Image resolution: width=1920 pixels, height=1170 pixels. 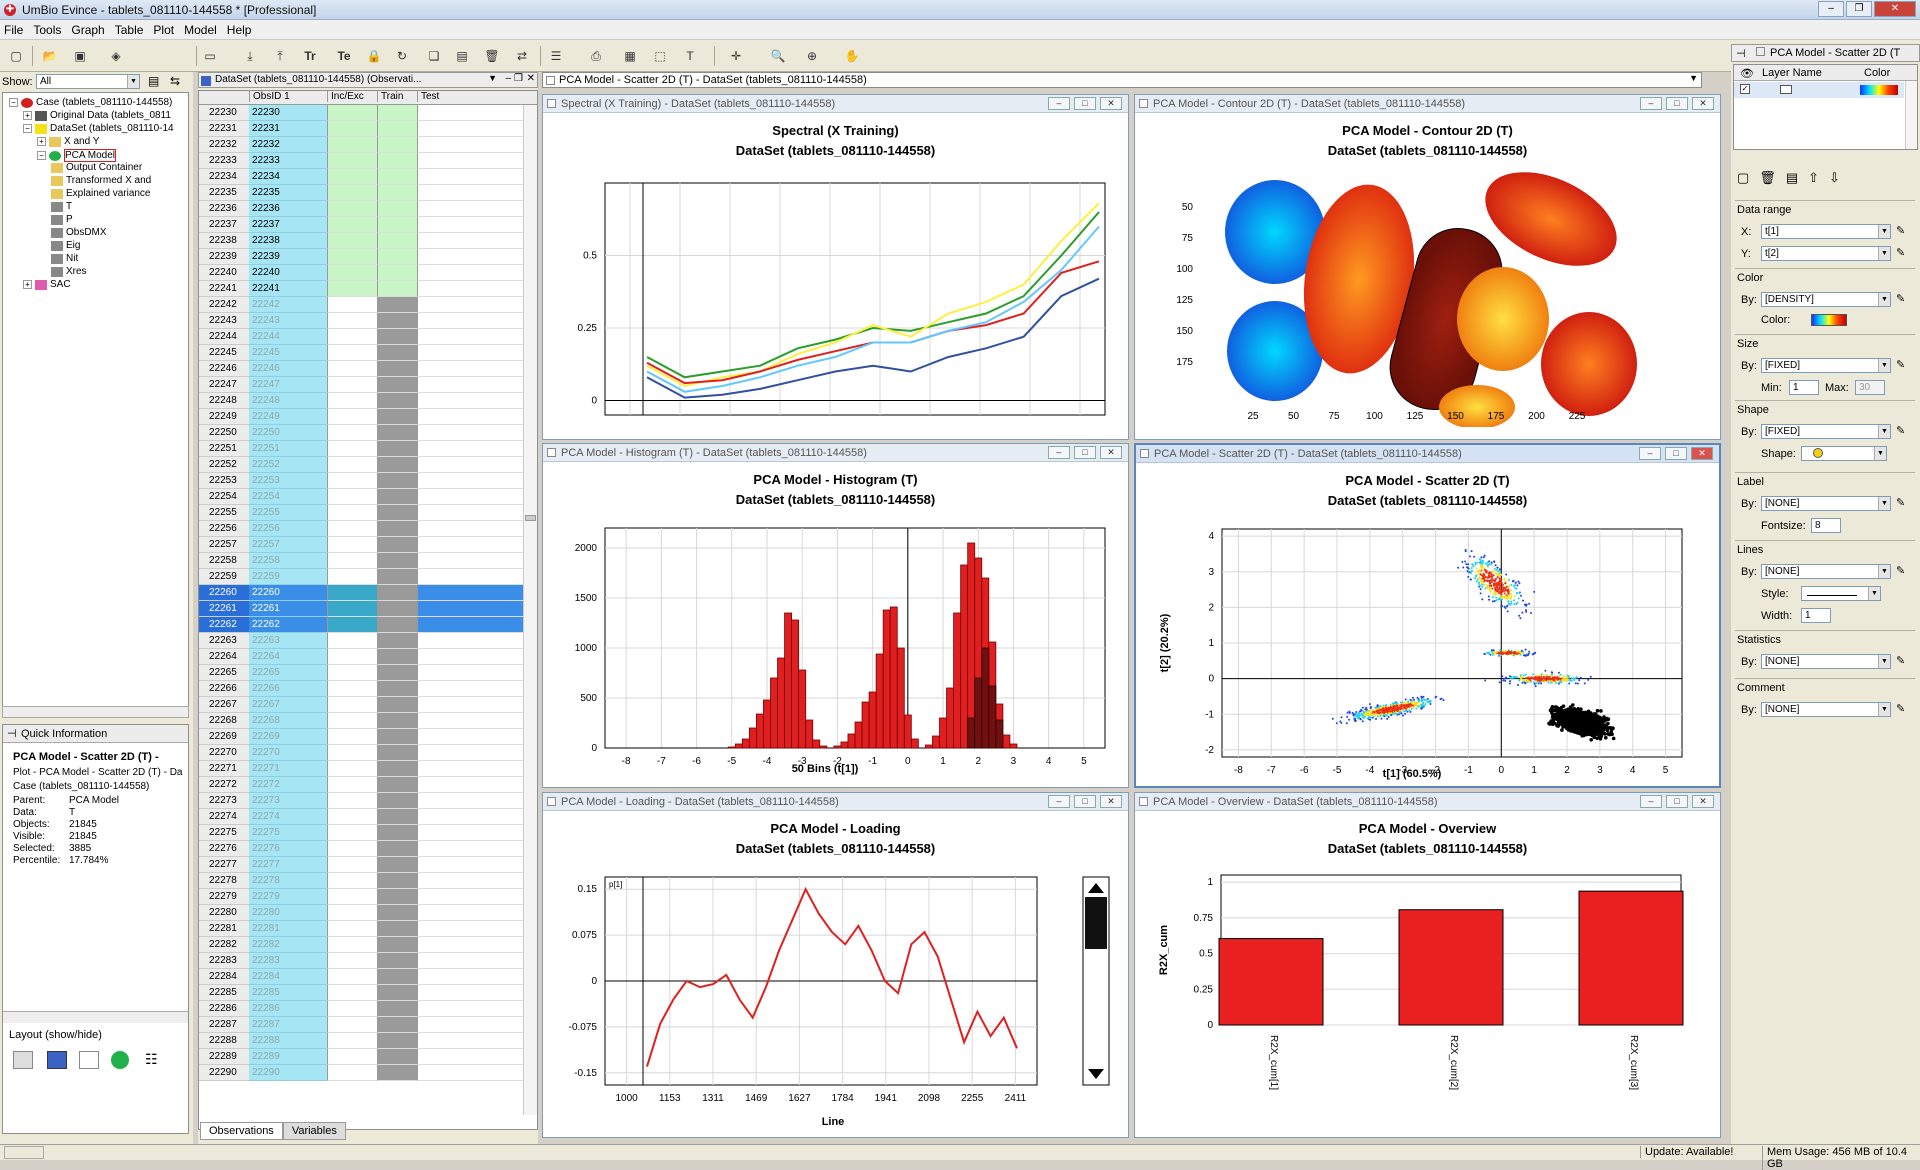 What do you see at coordinates (288, 897) in the screenshot?
I see `obsid-cell: 22279` at bounding box center [288, 897].